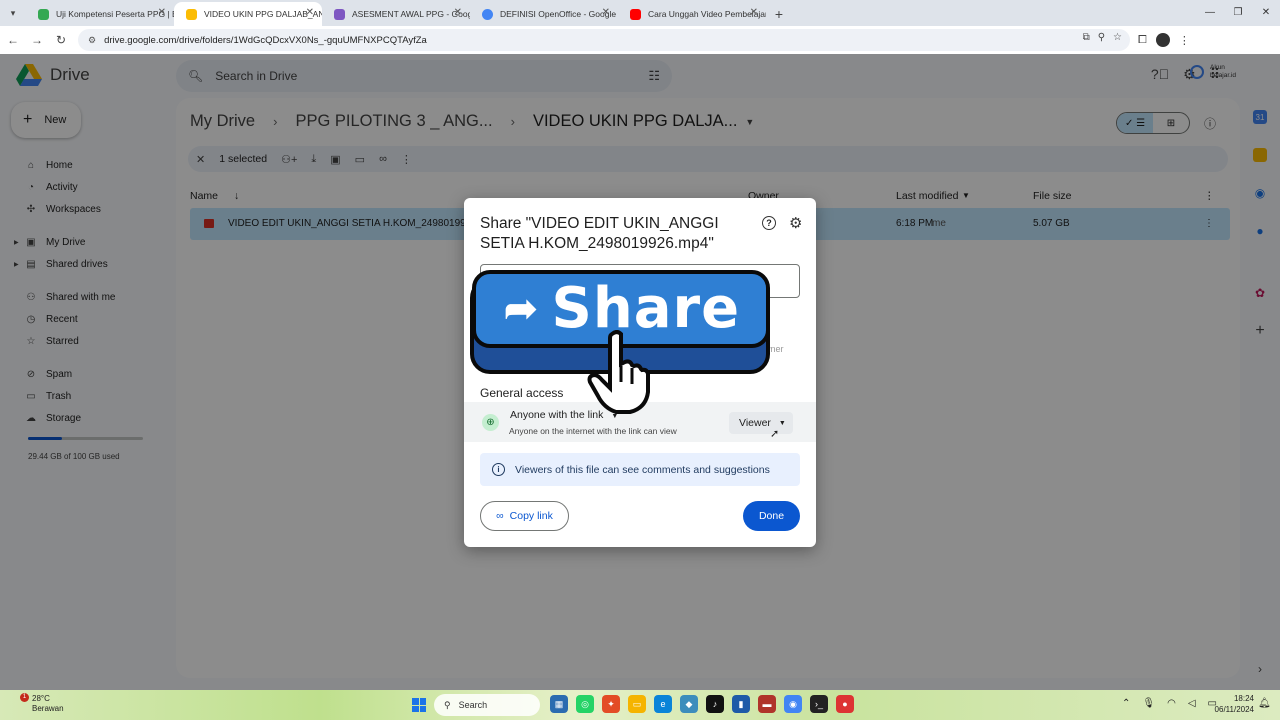 The height and width of the screenshot is (720, 1280). Describe the element at coordinates (41, 698) in the screenshot. I see `temperature: 28°C` at that location.